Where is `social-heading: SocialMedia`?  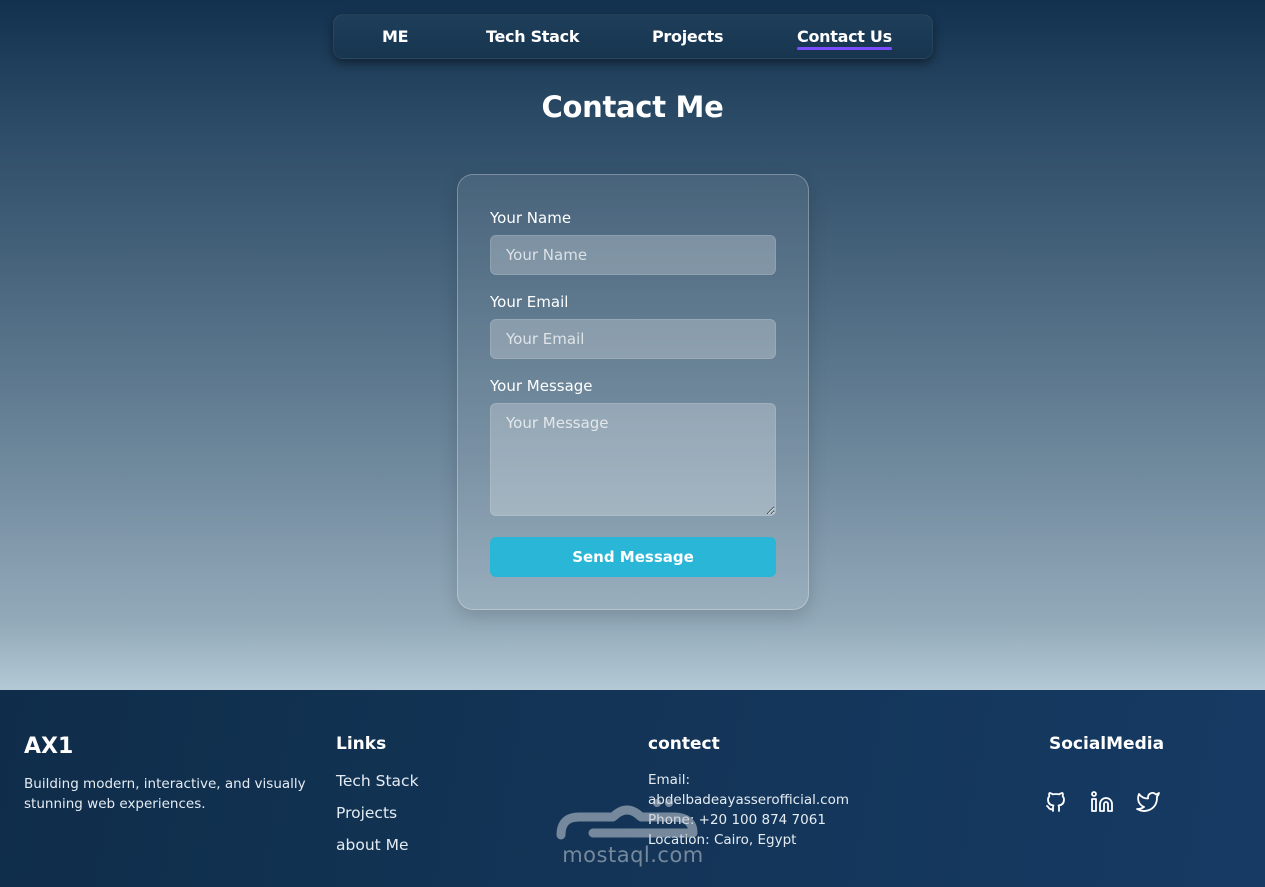
social-heading: SocialMedia is located at coordinates (1107, 744).